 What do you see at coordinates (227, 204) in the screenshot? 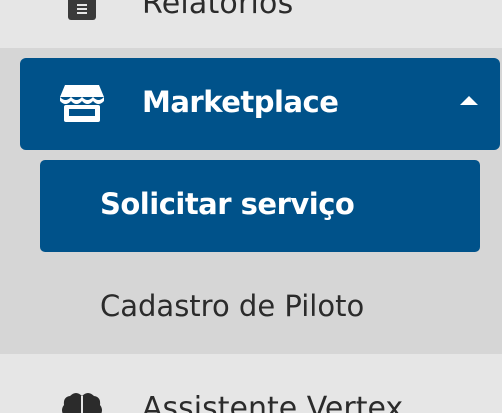
I see `submenu-item-label: Solicitar serviço` at bounding box center [227, 204].